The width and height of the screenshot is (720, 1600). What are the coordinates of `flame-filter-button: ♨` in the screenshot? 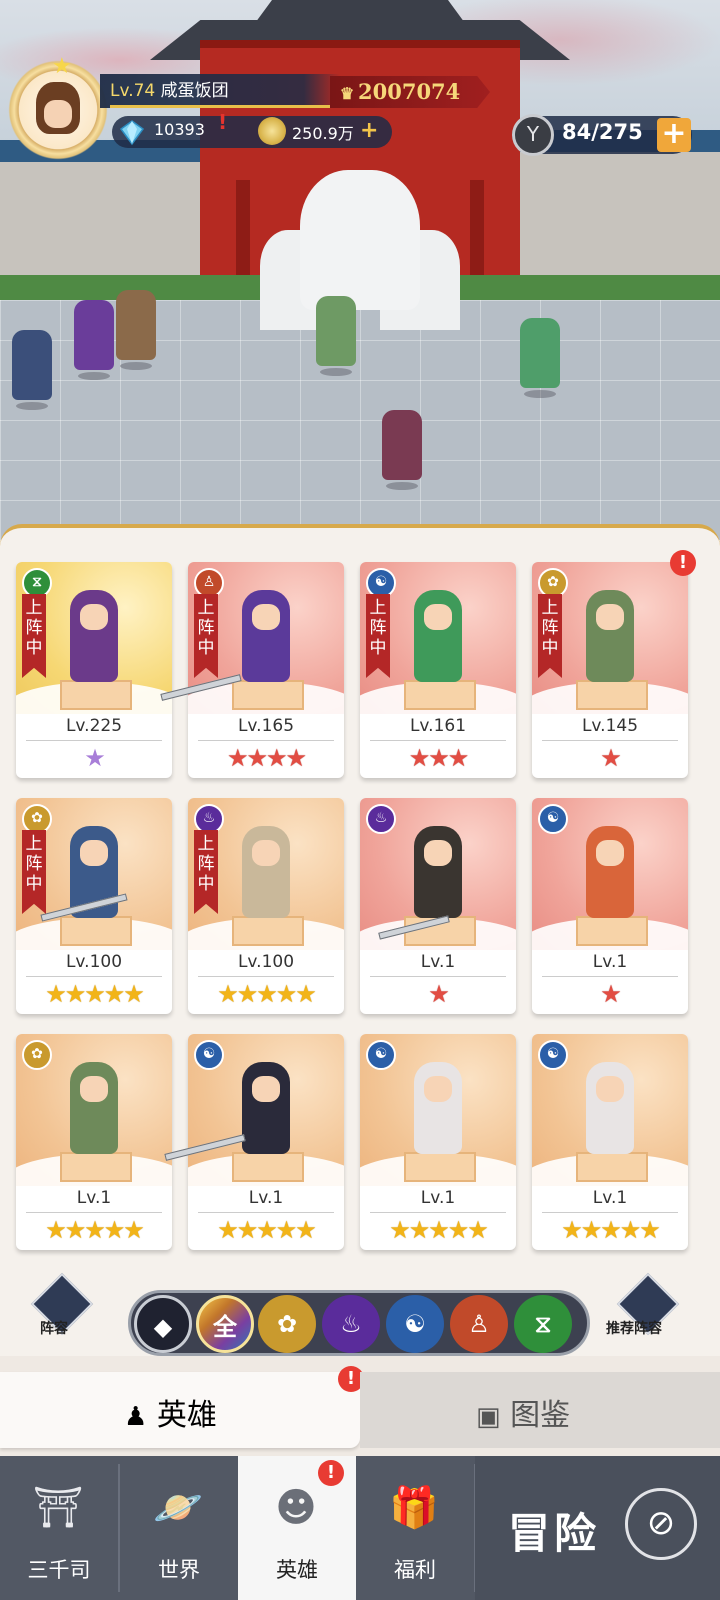 It's located at (351, 1324).